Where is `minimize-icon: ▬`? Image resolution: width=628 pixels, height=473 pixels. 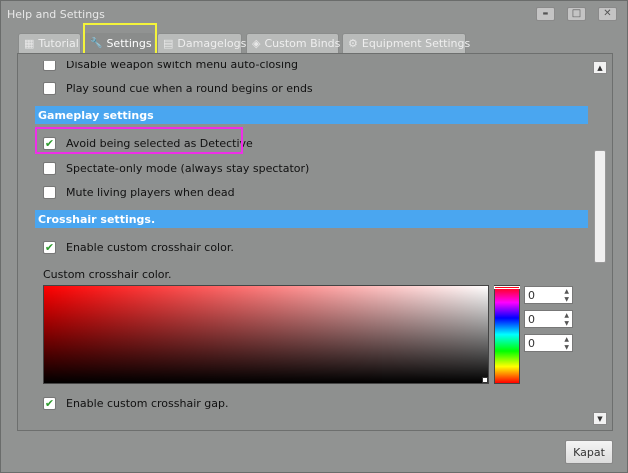
minimize-icon: ▬ is located at coordinates (545, 13).